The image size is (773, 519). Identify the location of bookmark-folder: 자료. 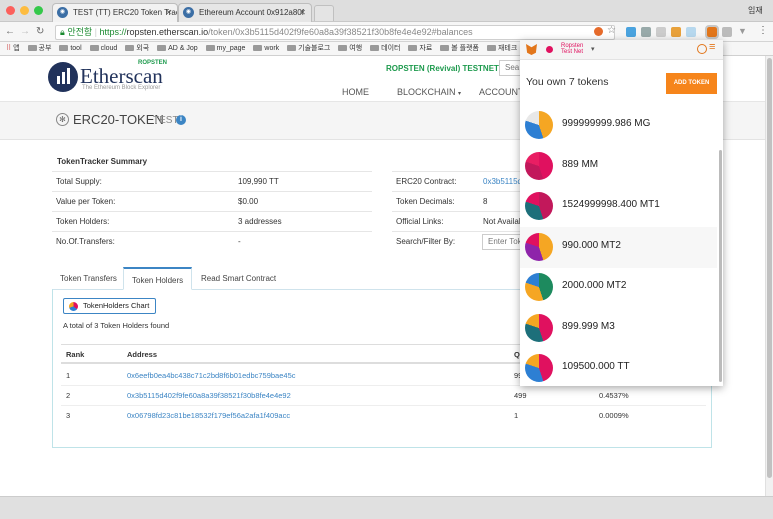
(420, 48).